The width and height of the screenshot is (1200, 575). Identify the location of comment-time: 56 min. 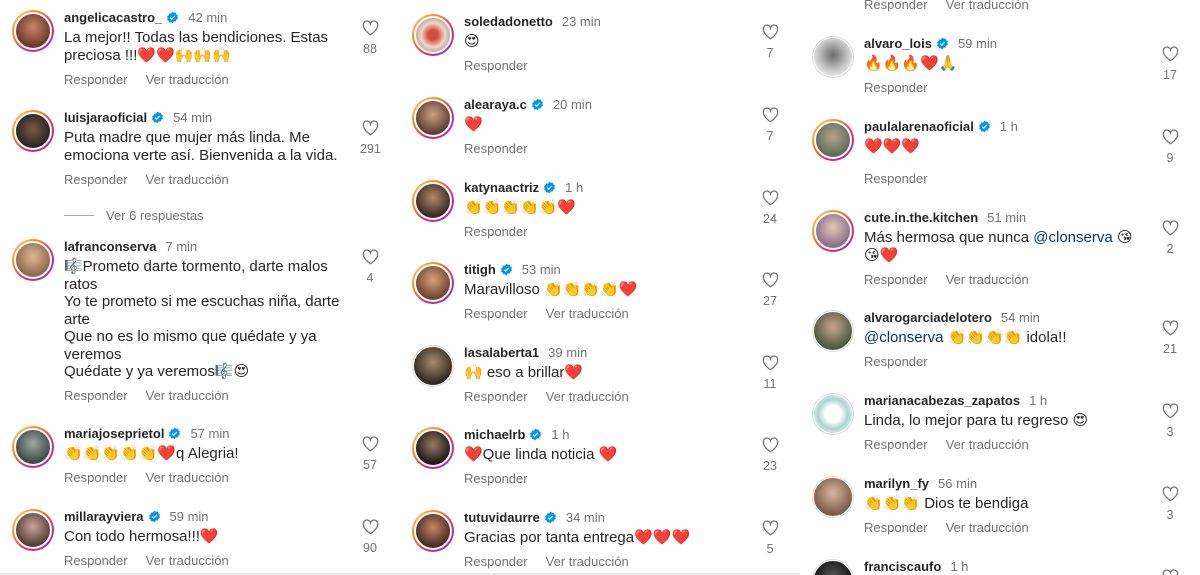
(958, 483).